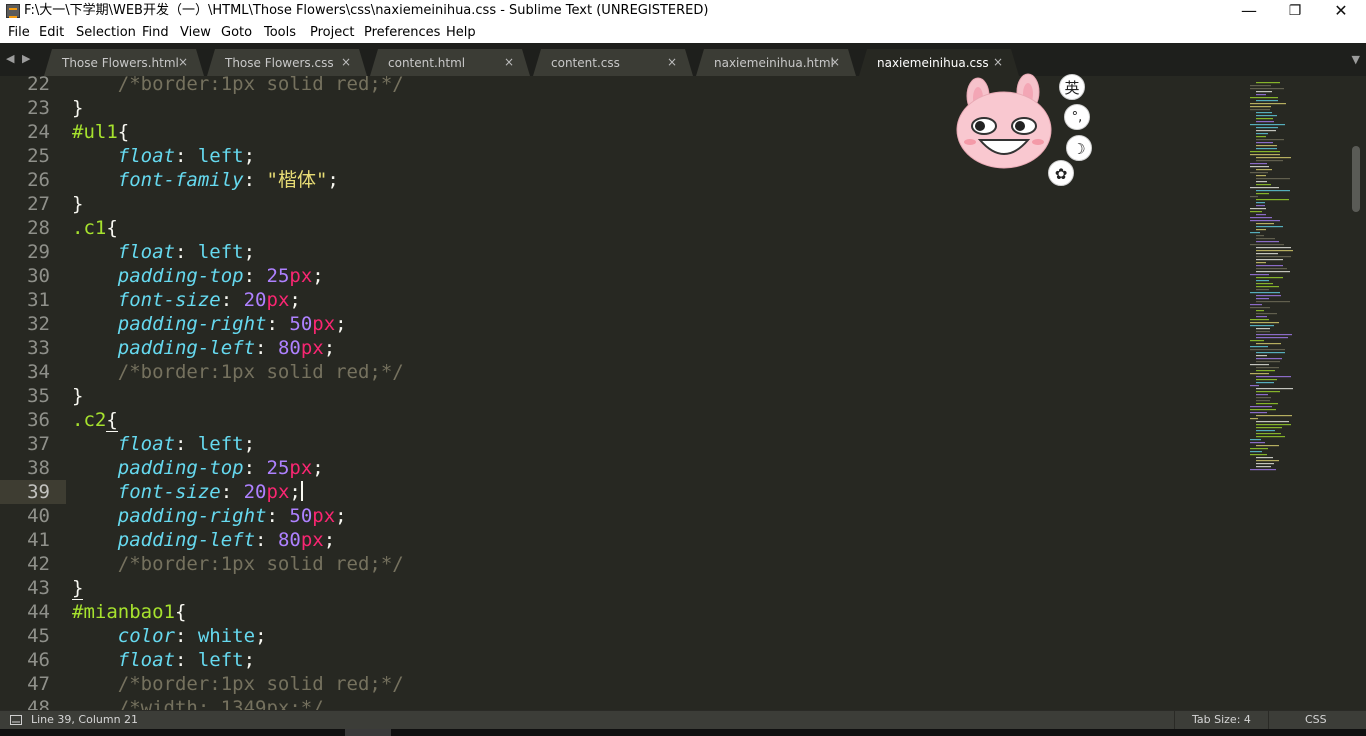 This screenshot has width=1366, height=736. Describe the element at coordinates (1295, 11) in the screenshot. I see `maximize-button: ❐` at that location.